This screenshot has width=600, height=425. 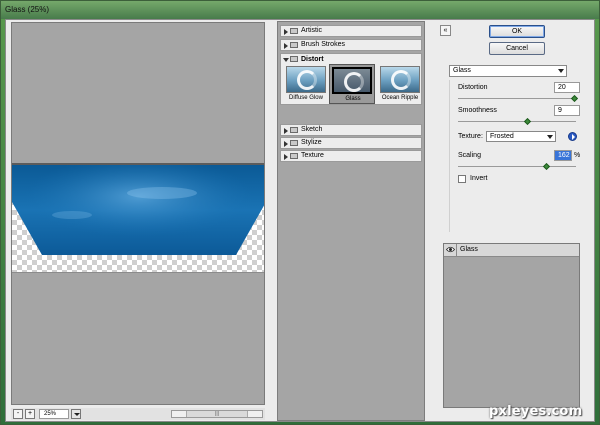 I want to click on texture-select: Frosted, so click(x=521, y=136).